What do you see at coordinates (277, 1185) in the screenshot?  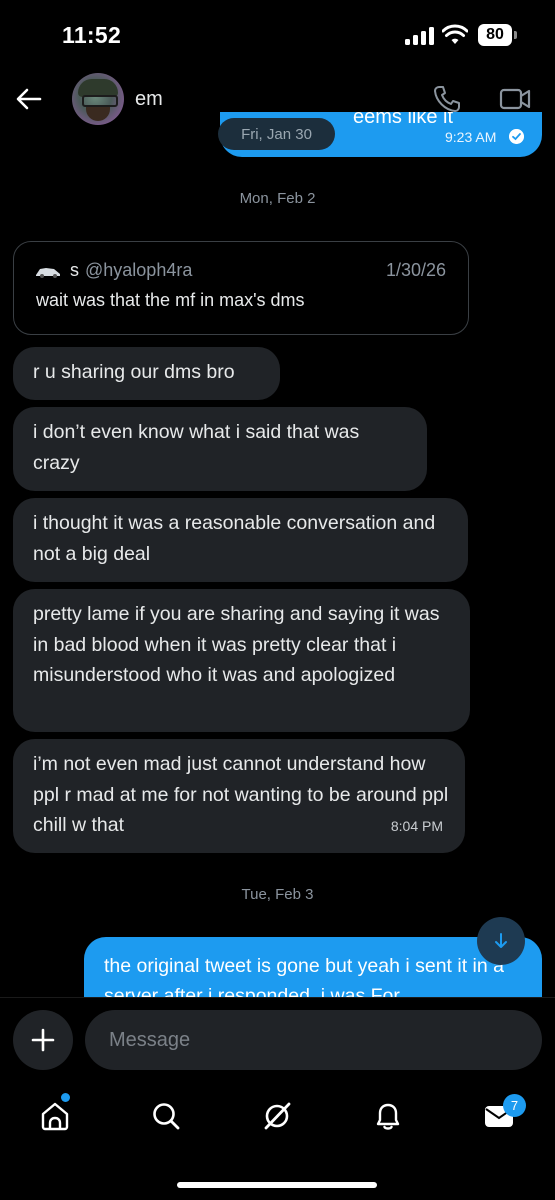 I see `home-indicator` at bounding box center [277, 1185].